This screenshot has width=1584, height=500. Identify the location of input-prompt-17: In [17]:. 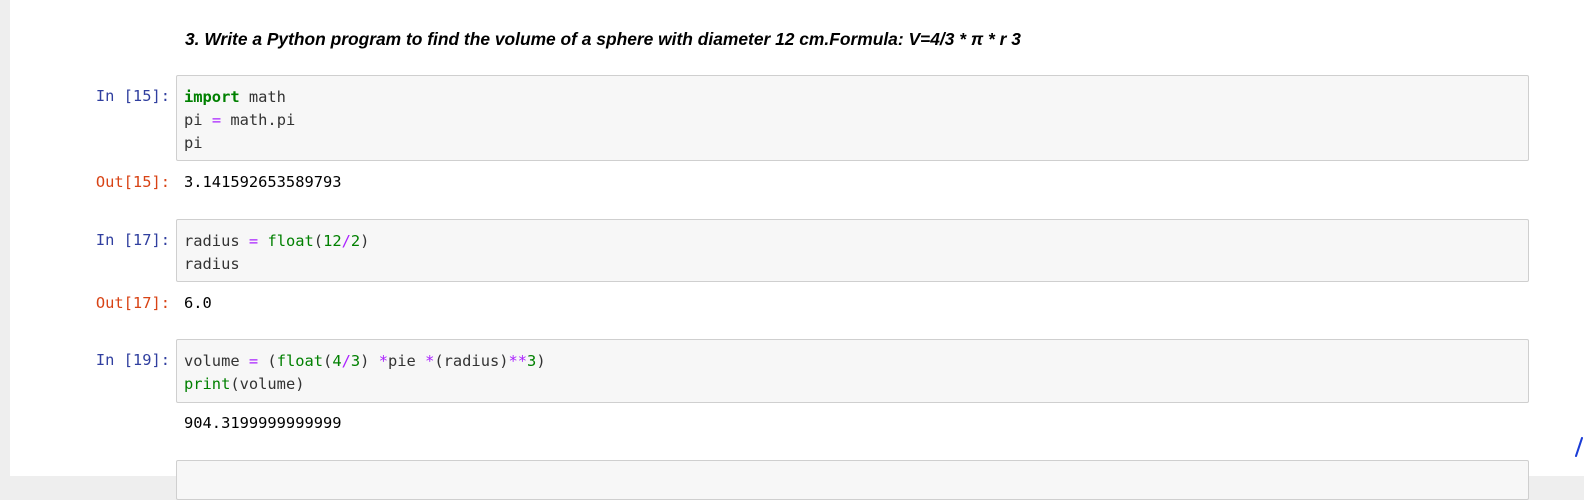
(132, 240).